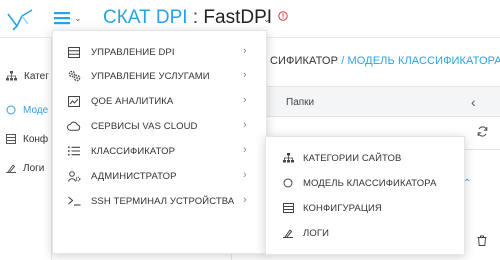 This screenshot has width=500, height=260. I want to click on menu-item-administrator: АДМИНИСТРАТОР ›, so click(160, 176).